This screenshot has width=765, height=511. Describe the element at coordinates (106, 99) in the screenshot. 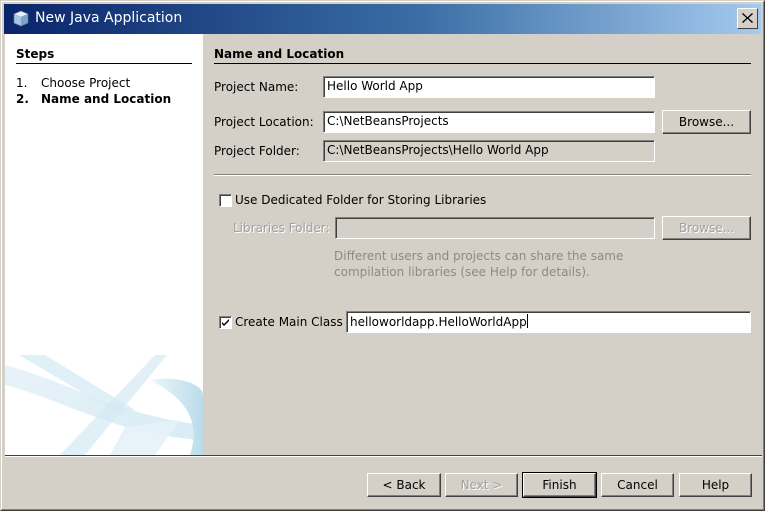

I see `step-label: Name and Location` at that location.